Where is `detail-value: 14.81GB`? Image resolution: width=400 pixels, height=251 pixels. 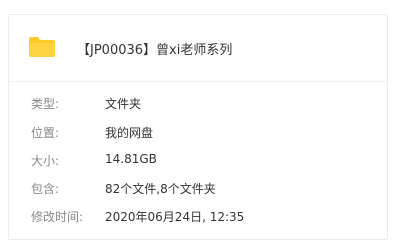
detail-value: 14.81GB is located at coordinates (131, 159).